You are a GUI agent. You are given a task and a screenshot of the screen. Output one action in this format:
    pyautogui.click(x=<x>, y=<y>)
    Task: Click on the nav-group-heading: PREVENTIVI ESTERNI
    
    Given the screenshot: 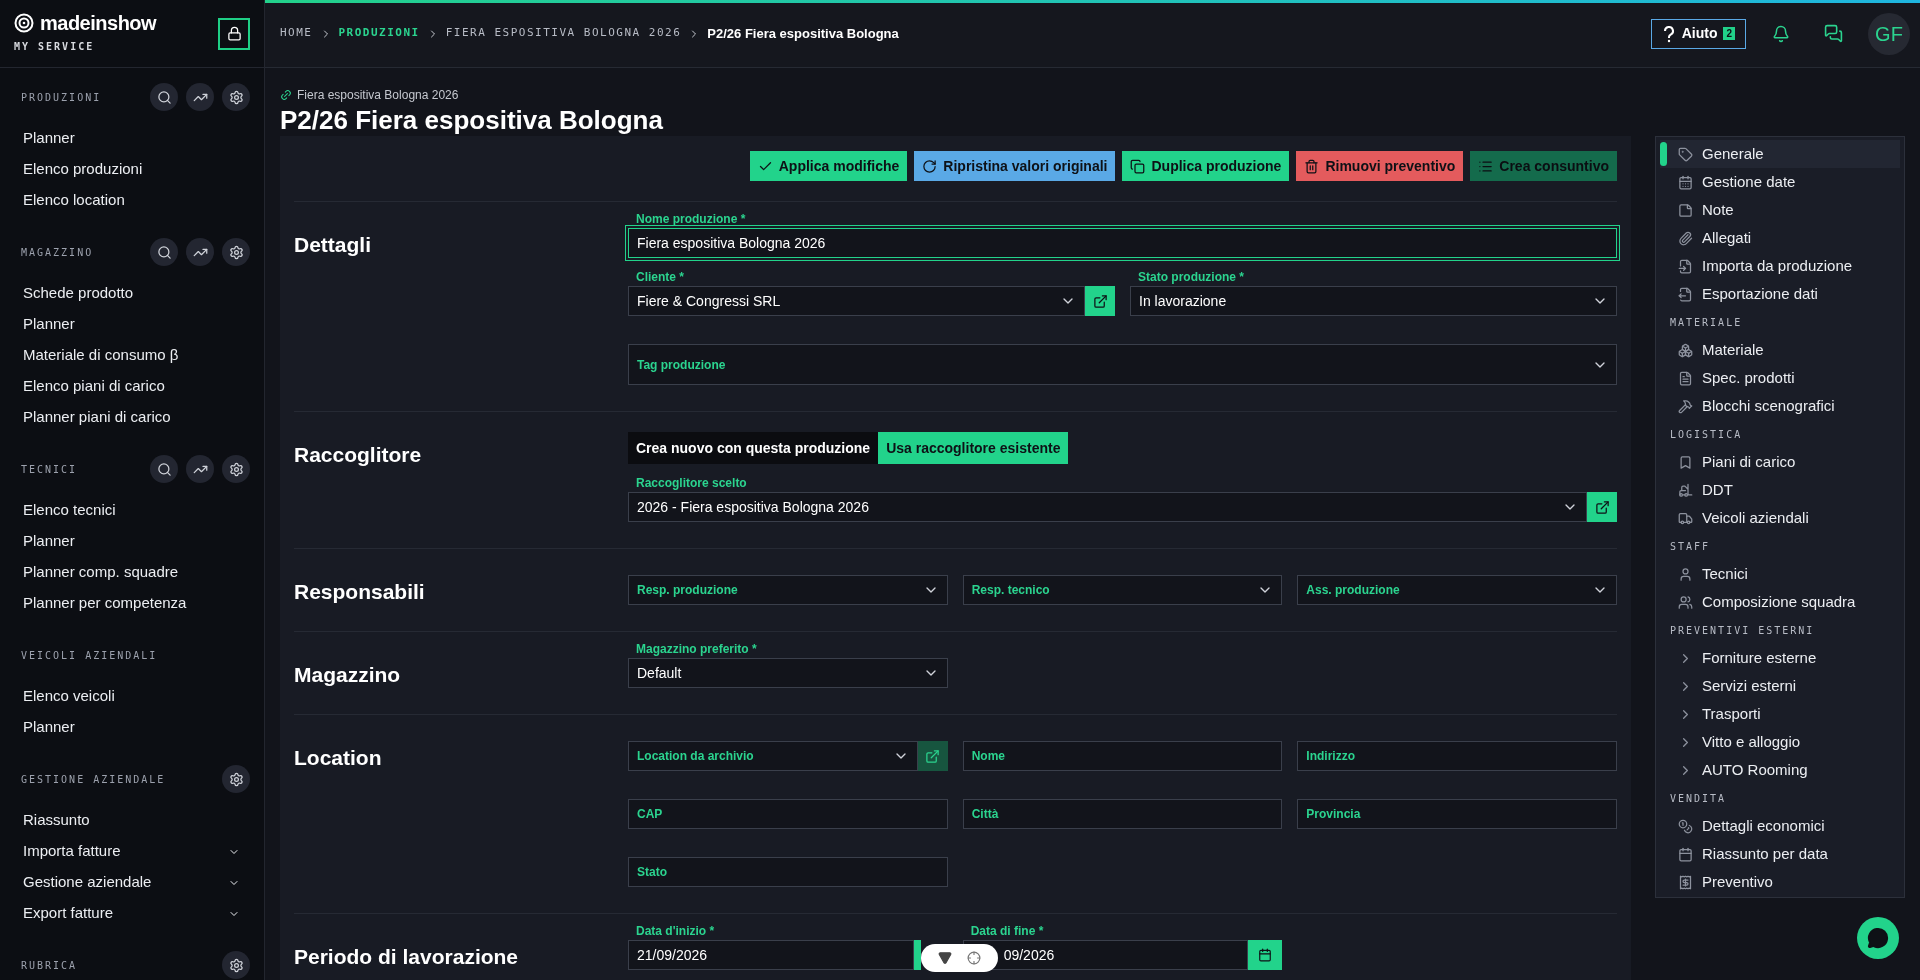 What is the action you would take?
    pyautogui.click(x=1742, y=630)
    